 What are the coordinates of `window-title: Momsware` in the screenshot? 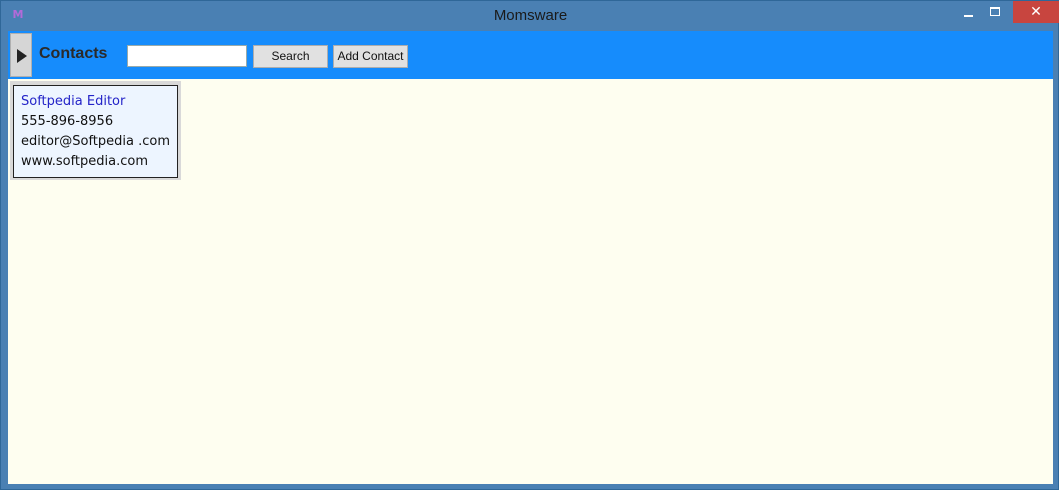 It's located at (530, 15).